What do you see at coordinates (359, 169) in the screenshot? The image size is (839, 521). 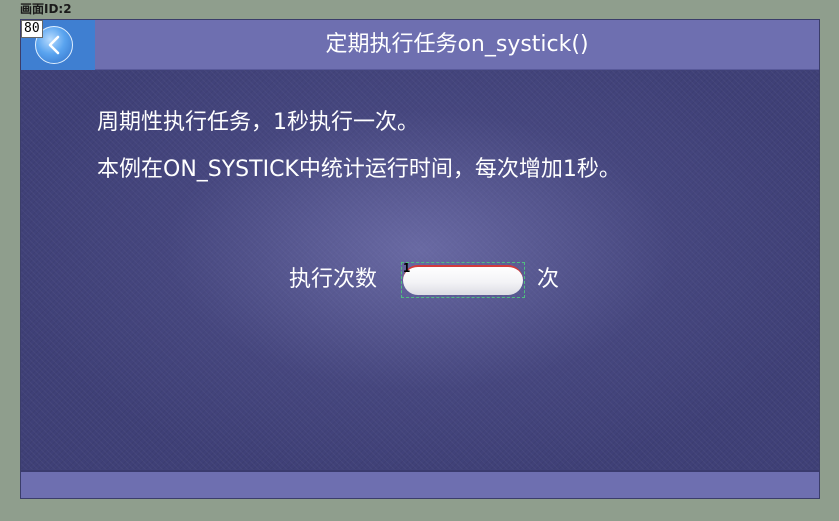 I see `description-line-2: 本例在ON_SYSTICK中统计运行时间，每次增加1秒。` at bounding box center [359, 169].